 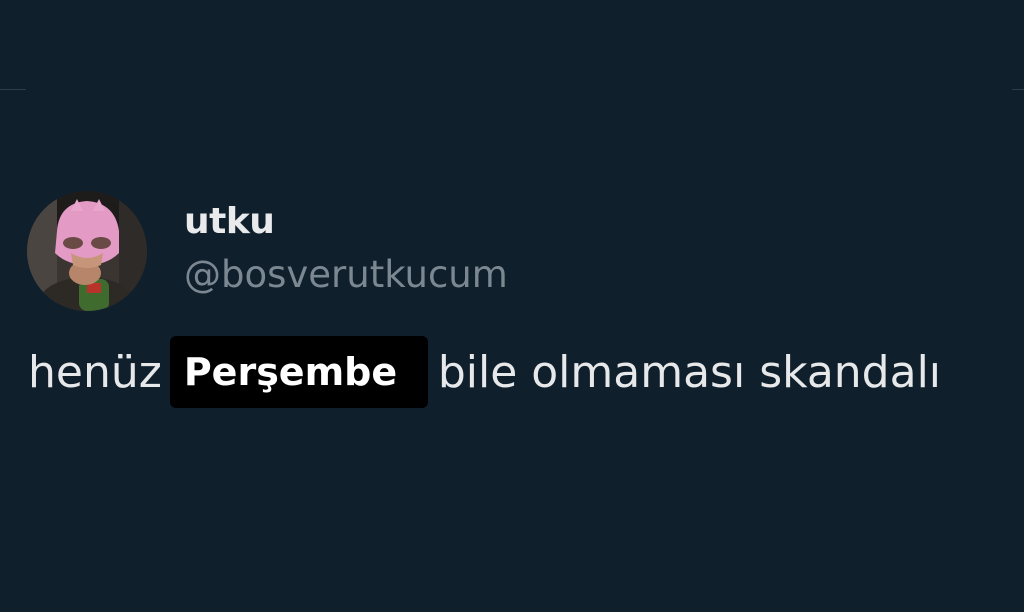 I want to click on avatar, so click(x=87, y=251).